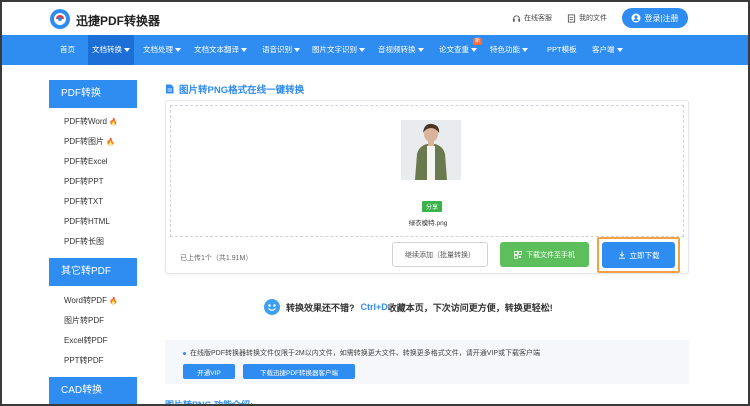  Describe the element at coordinates (532, 18) in the screenshot. I see `online-service-link: 在线客服` at that location.